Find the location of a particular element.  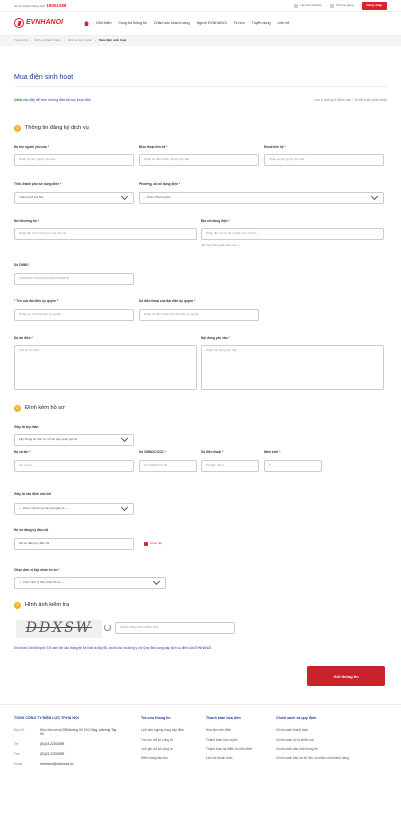

sdt-input: Số điện thoại is located at coordinates (230, 466).